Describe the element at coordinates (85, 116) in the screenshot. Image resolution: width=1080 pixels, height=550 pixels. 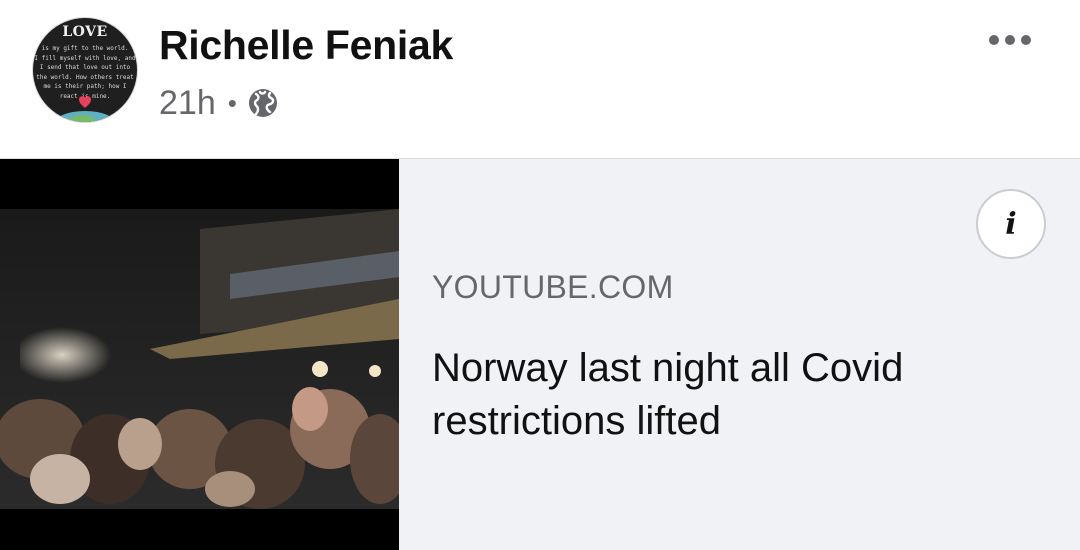
I see `earth-illustration` at that location.